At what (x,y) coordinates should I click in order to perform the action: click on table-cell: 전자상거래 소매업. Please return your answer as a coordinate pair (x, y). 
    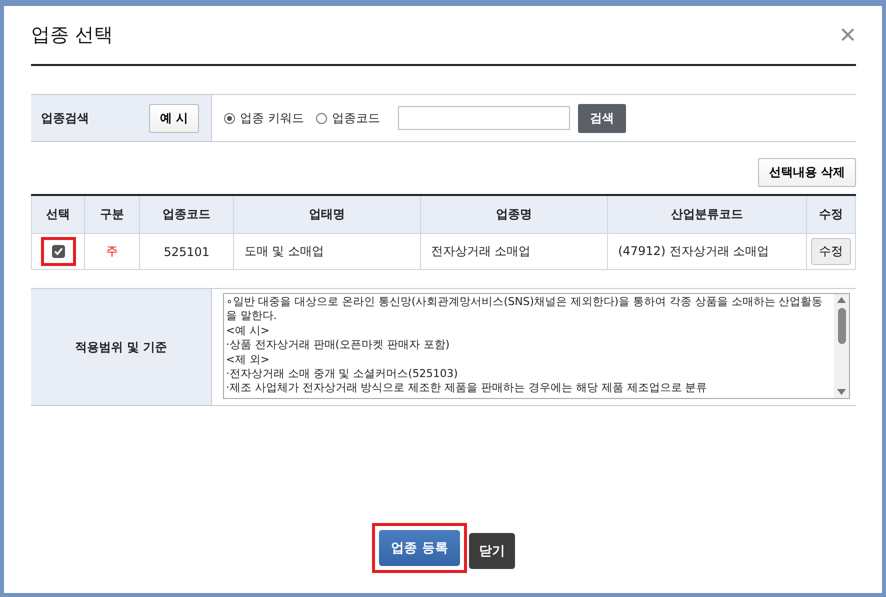
    Looking at the image, I should click on (514, 252).